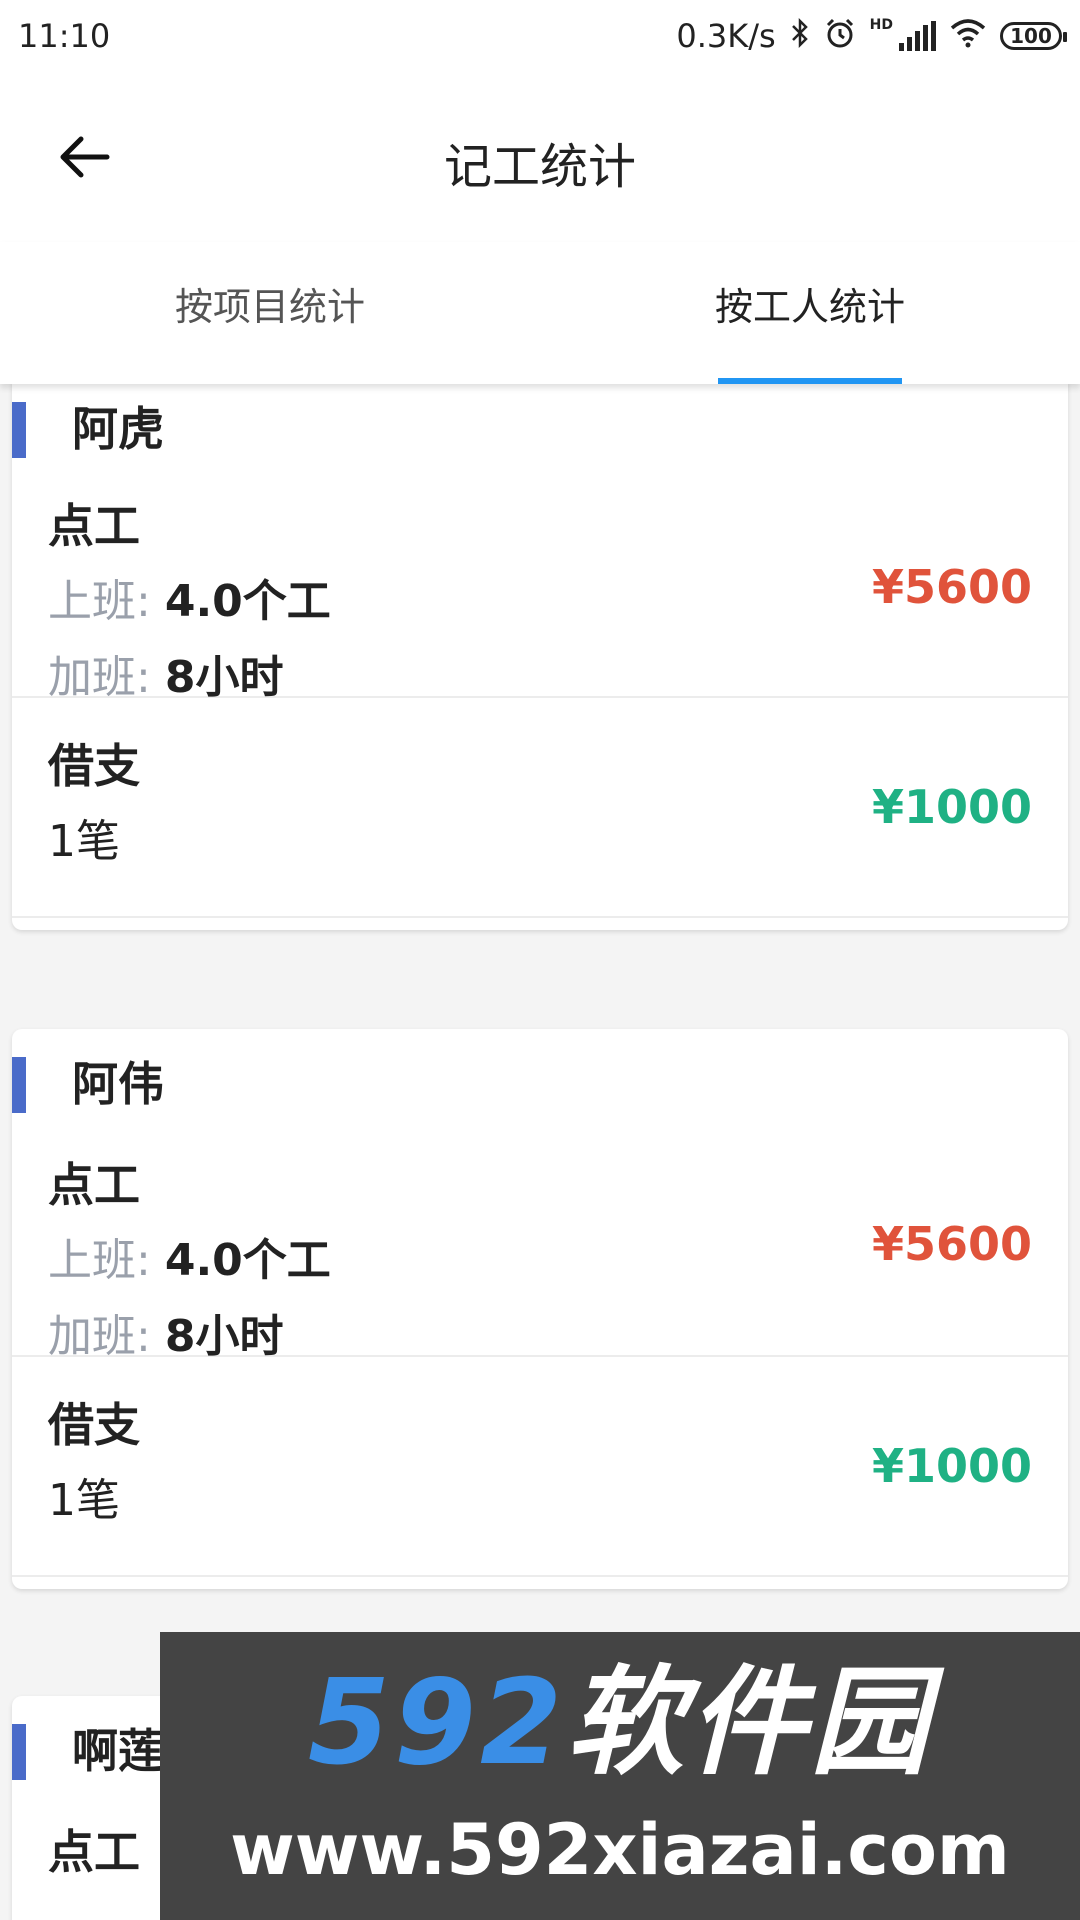  I want to click on signal-icon, so click(917, 36).